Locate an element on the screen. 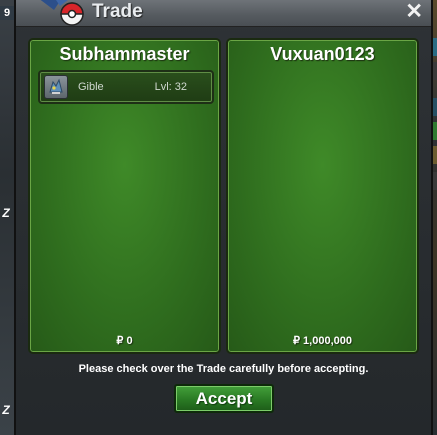 The width and height of the screenshot is (437, 435). window-title: Trade is located at coordinates (117, 11).